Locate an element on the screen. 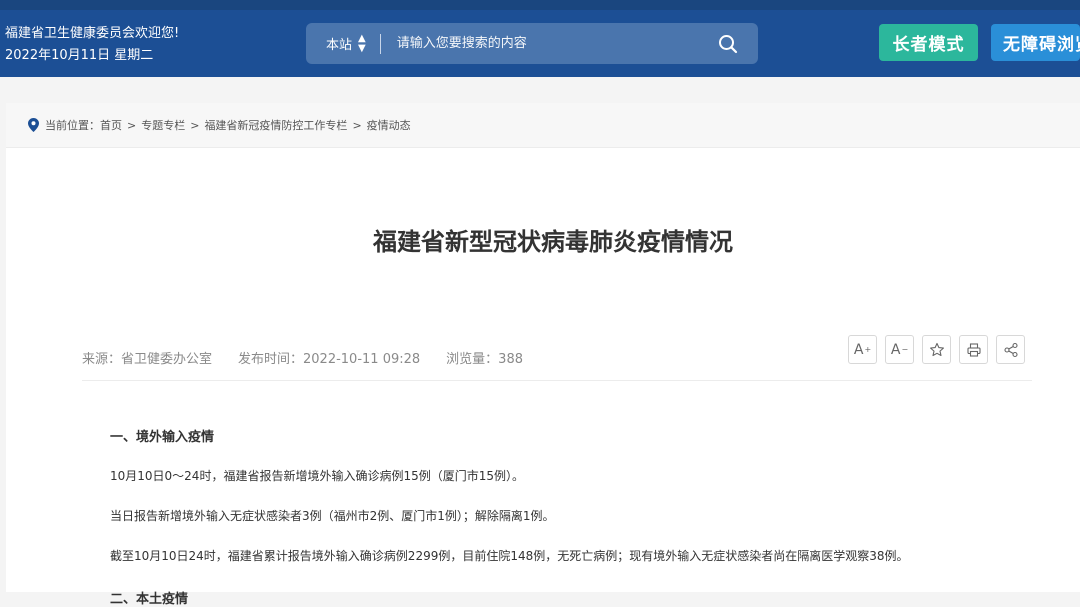 This screenshot has width=1080, height=607. article-paragraph: 当日报告新增境外输入无症状感染者3例（福州市2例、厦门市1例）；解除隔离1例。 is located at coordinates (332, 516).